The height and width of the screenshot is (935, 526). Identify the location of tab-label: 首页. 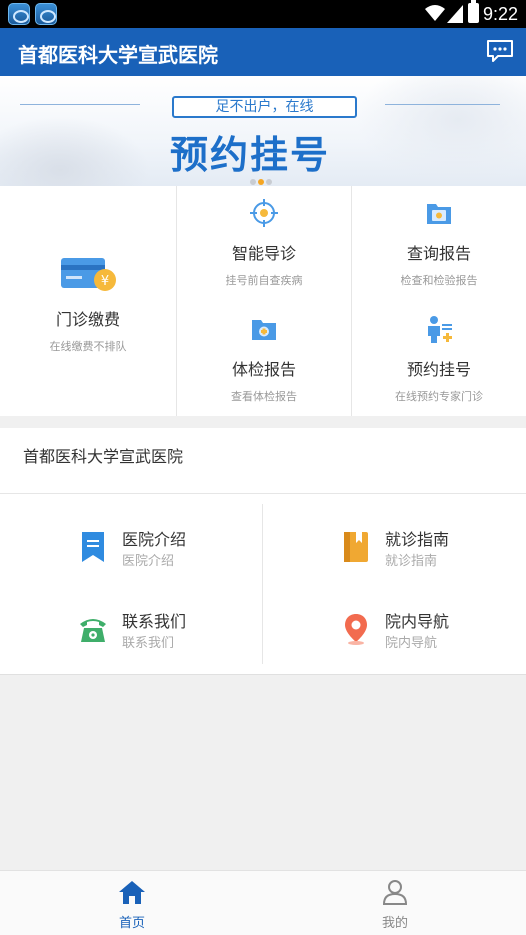
(131, 923).